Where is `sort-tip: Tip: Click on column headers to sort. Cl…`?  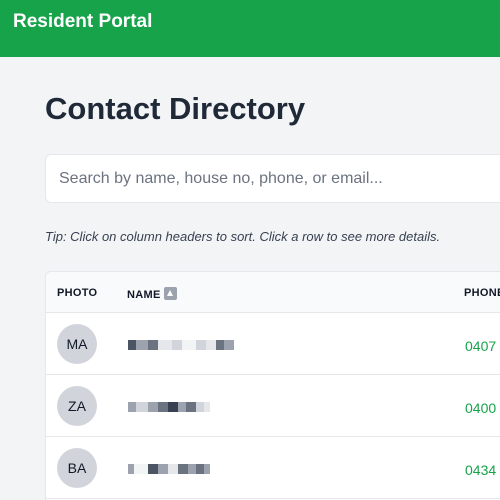
sort-tip: Tip: Click on column headers to sort. Cl… is located at coordinates (243, 236).